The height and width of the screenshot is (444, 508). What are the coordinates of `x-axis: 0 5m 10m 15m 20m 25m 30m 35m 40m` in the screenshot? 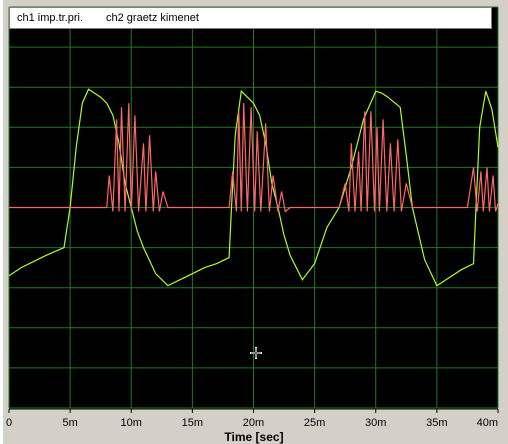 It's located at (252, 418).